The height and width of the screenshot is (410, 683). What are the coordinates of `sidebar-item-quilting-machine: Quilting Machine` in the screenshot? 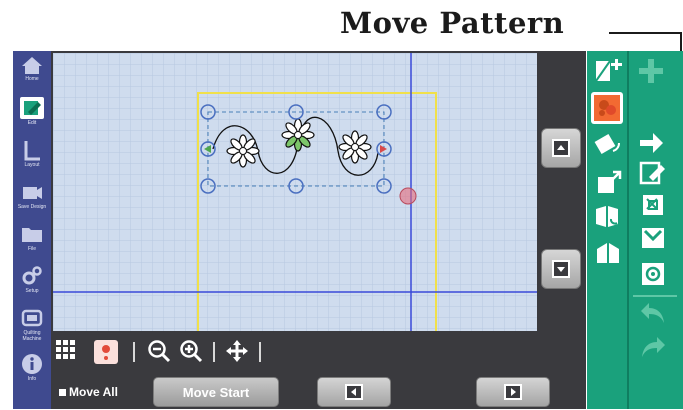 It's located at (32, 325).